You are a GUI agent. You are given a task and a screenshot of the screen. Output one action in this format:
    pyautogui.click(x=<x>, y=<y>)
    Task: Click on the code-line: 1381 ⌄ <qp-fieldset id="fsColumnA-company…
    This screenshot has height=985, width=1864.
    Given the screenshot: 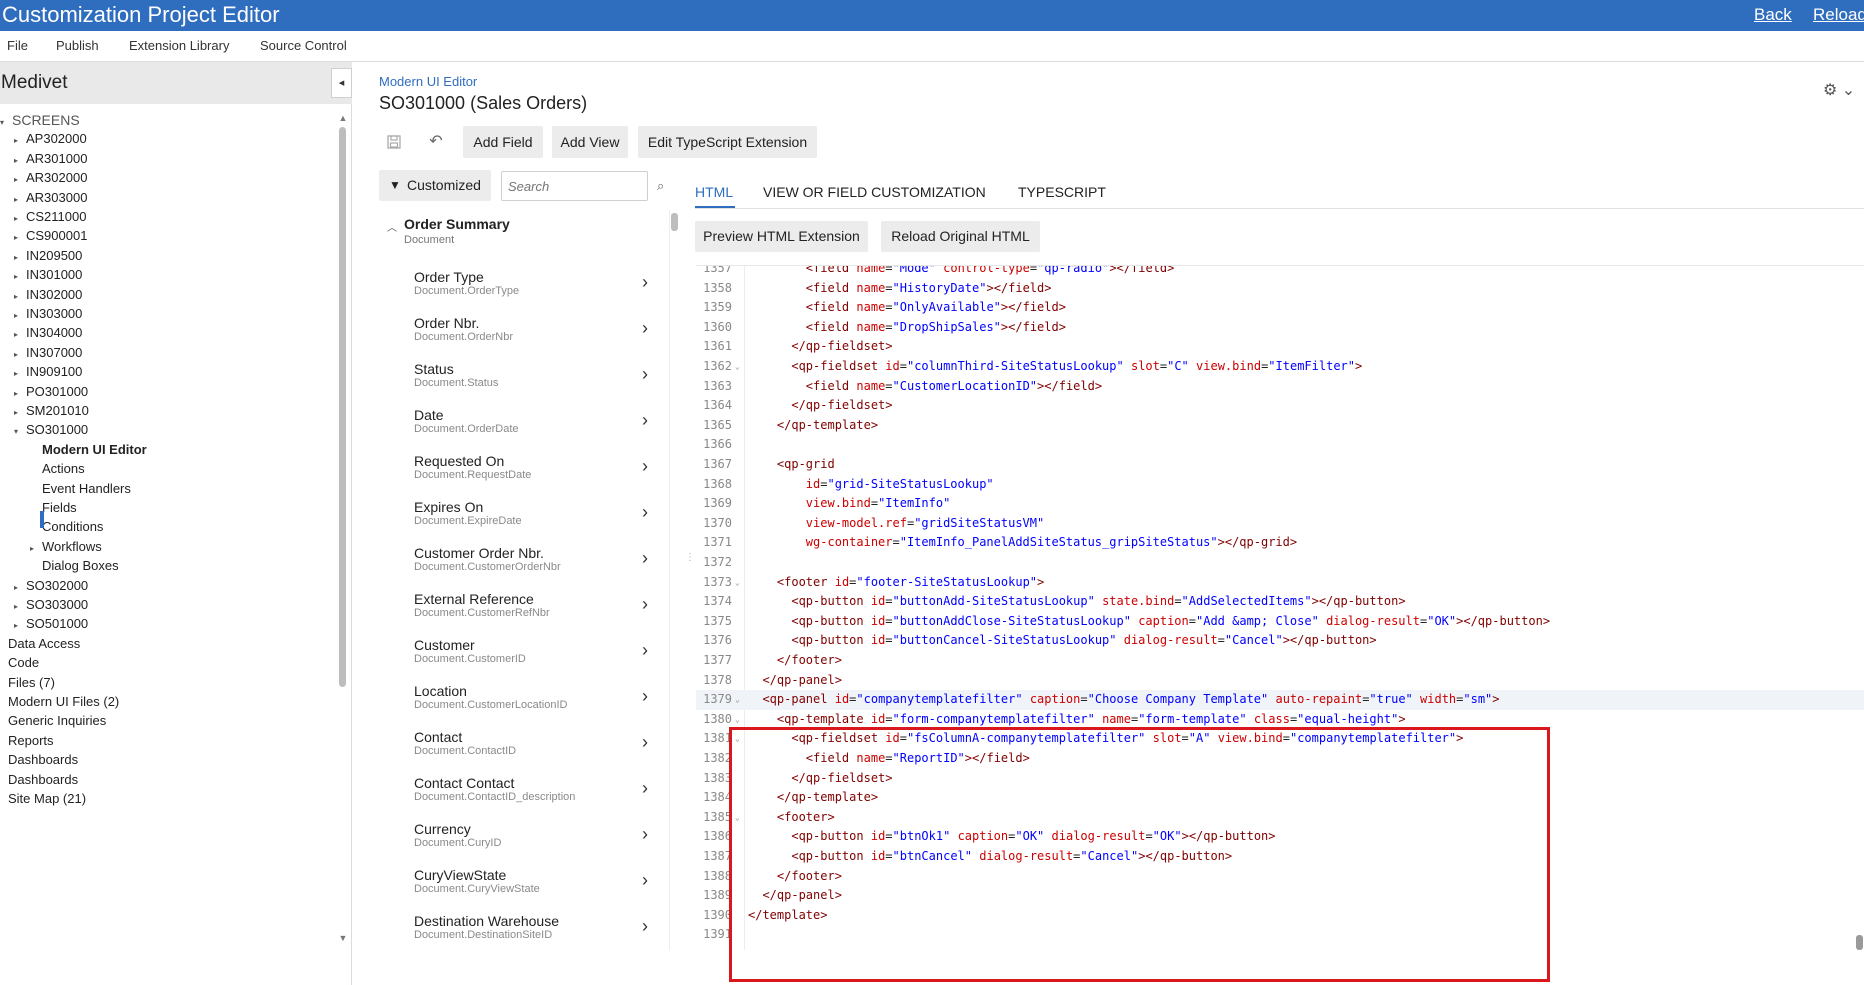 What is the action you would take?
    pyautogui.click(x=1280, y=739)
    